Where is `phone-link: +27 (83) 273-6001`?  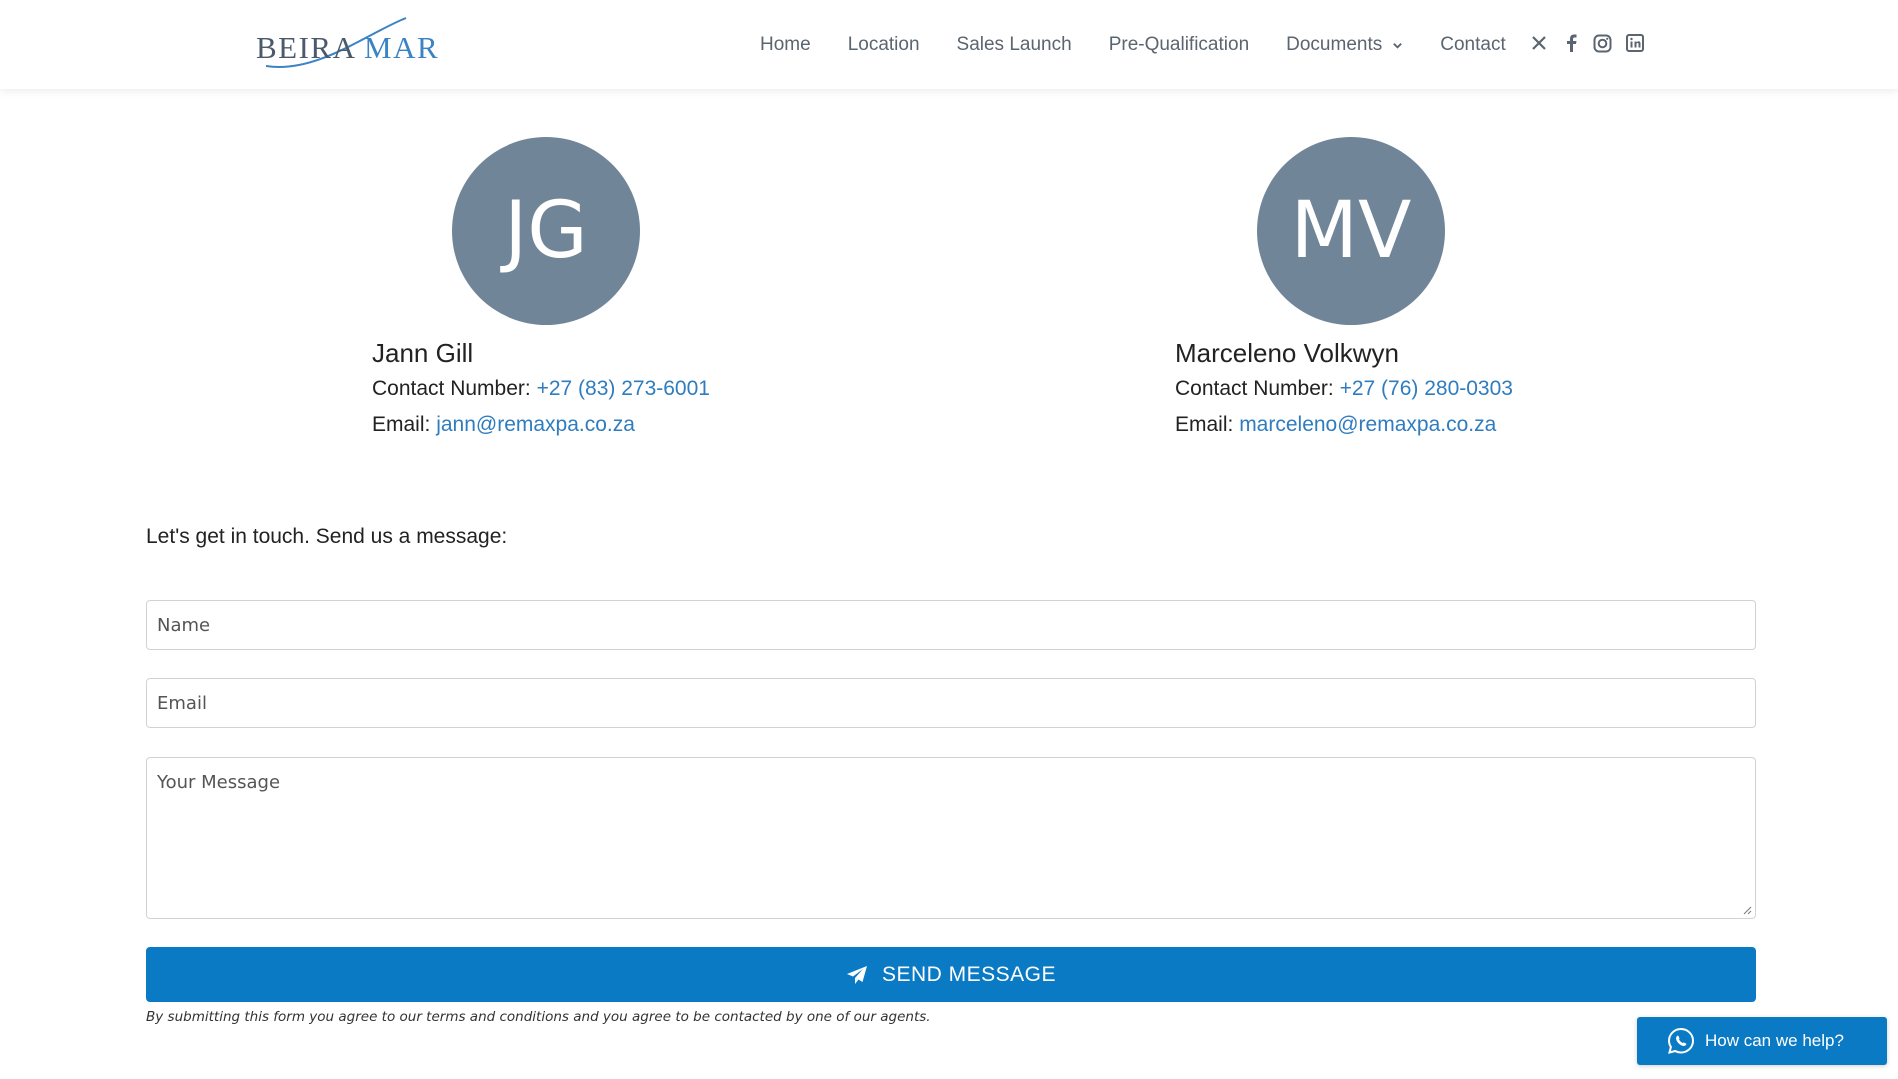 phone-link: +27 (83) 273-6001 is located at coordinates (623, 388).